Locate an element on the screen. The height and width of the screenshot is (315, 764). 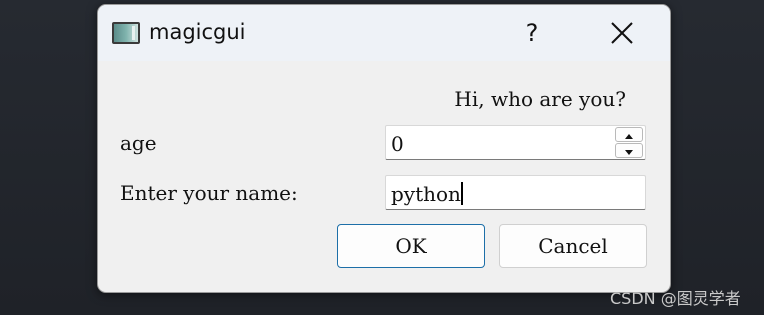
name-input: python is located at coordinates (515, 192).